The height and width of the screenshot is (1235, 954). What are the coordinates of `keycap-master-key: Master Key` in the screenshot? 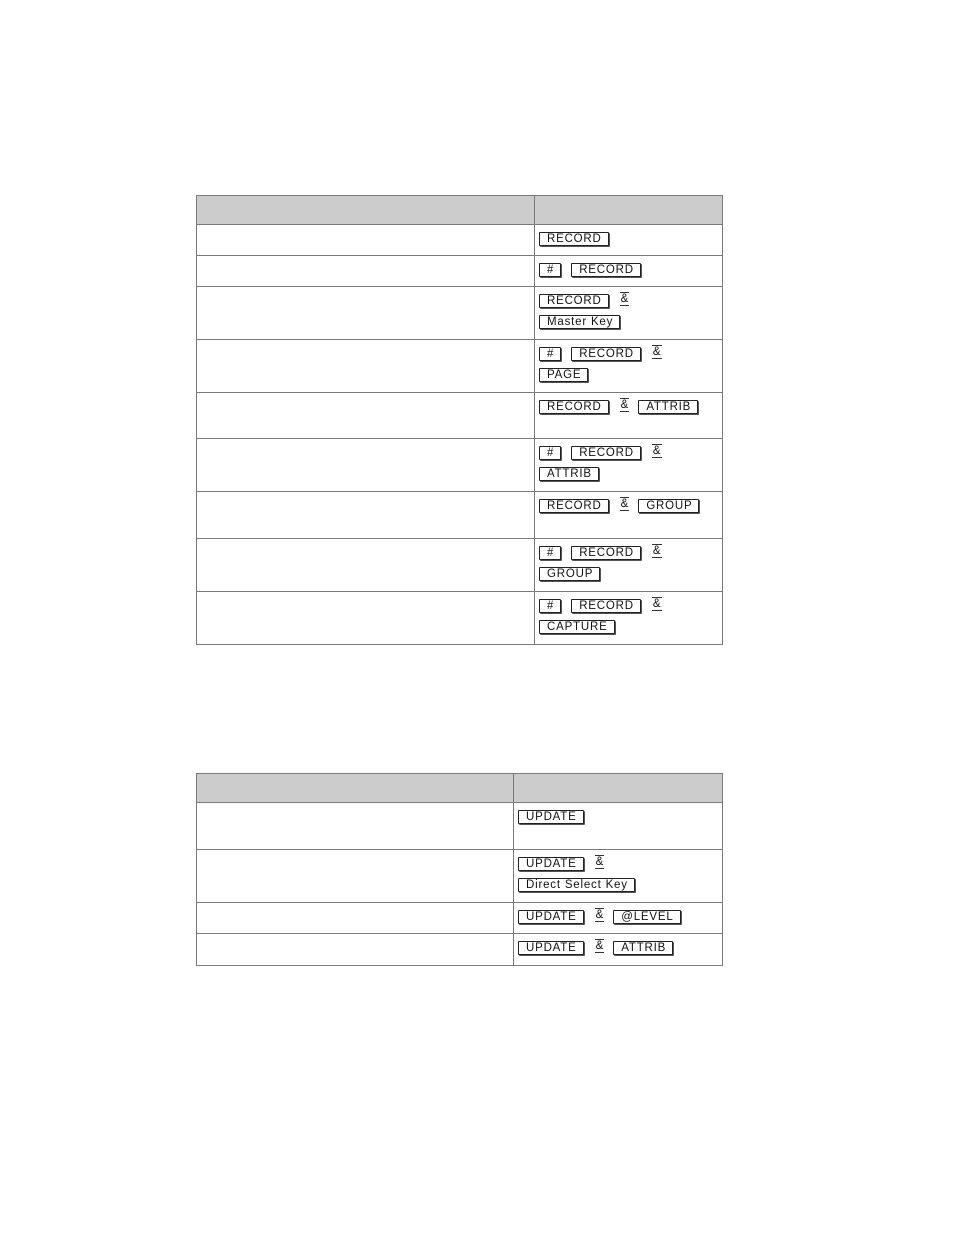 It's located at (580, 322).